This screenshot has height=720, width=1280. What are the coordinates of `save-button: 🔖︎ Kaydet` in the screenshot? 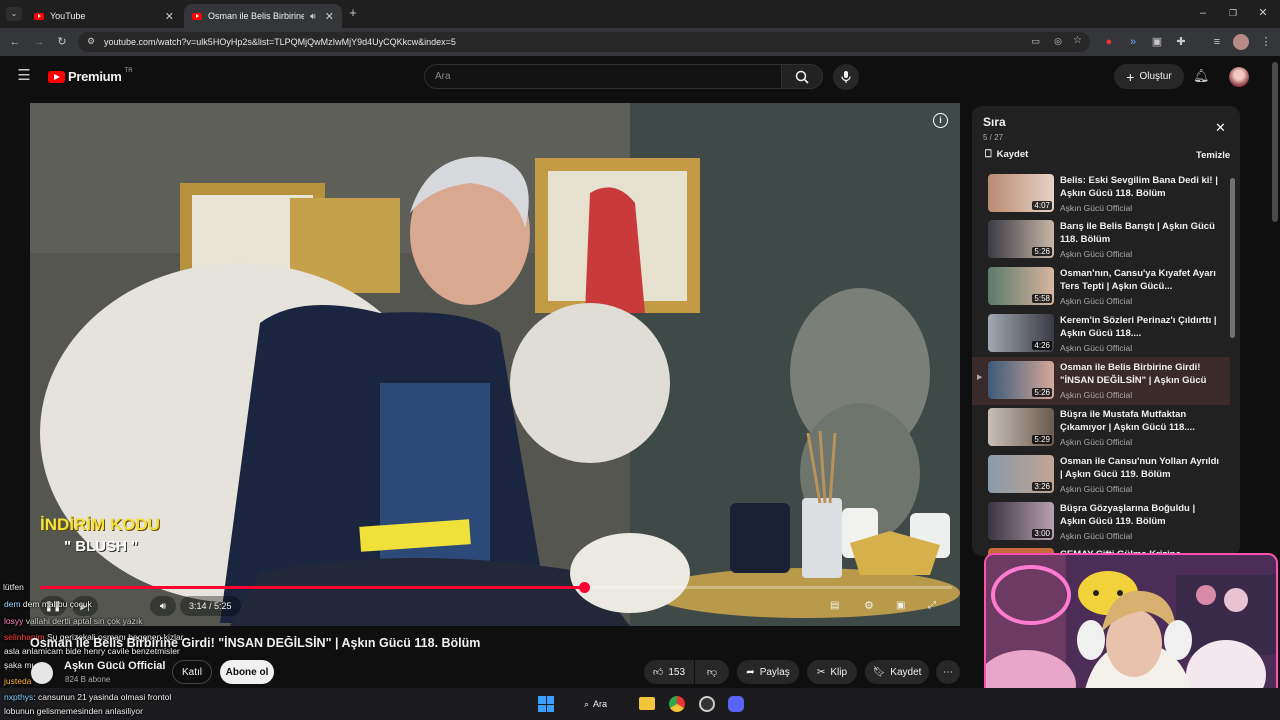 It's located at (897, 672).